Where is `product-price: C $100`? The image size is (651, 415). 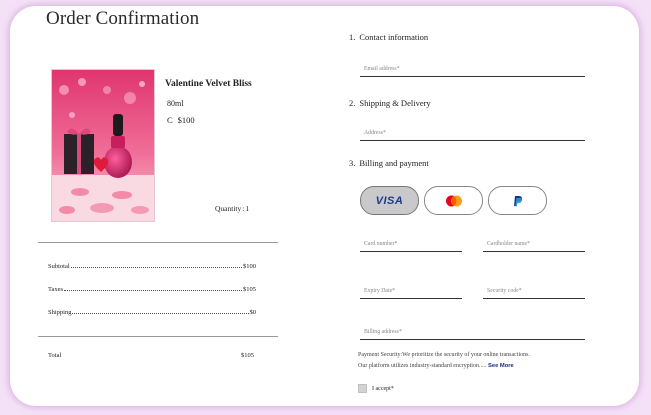 product-price: C $100 is located at coordinates (181, 120).